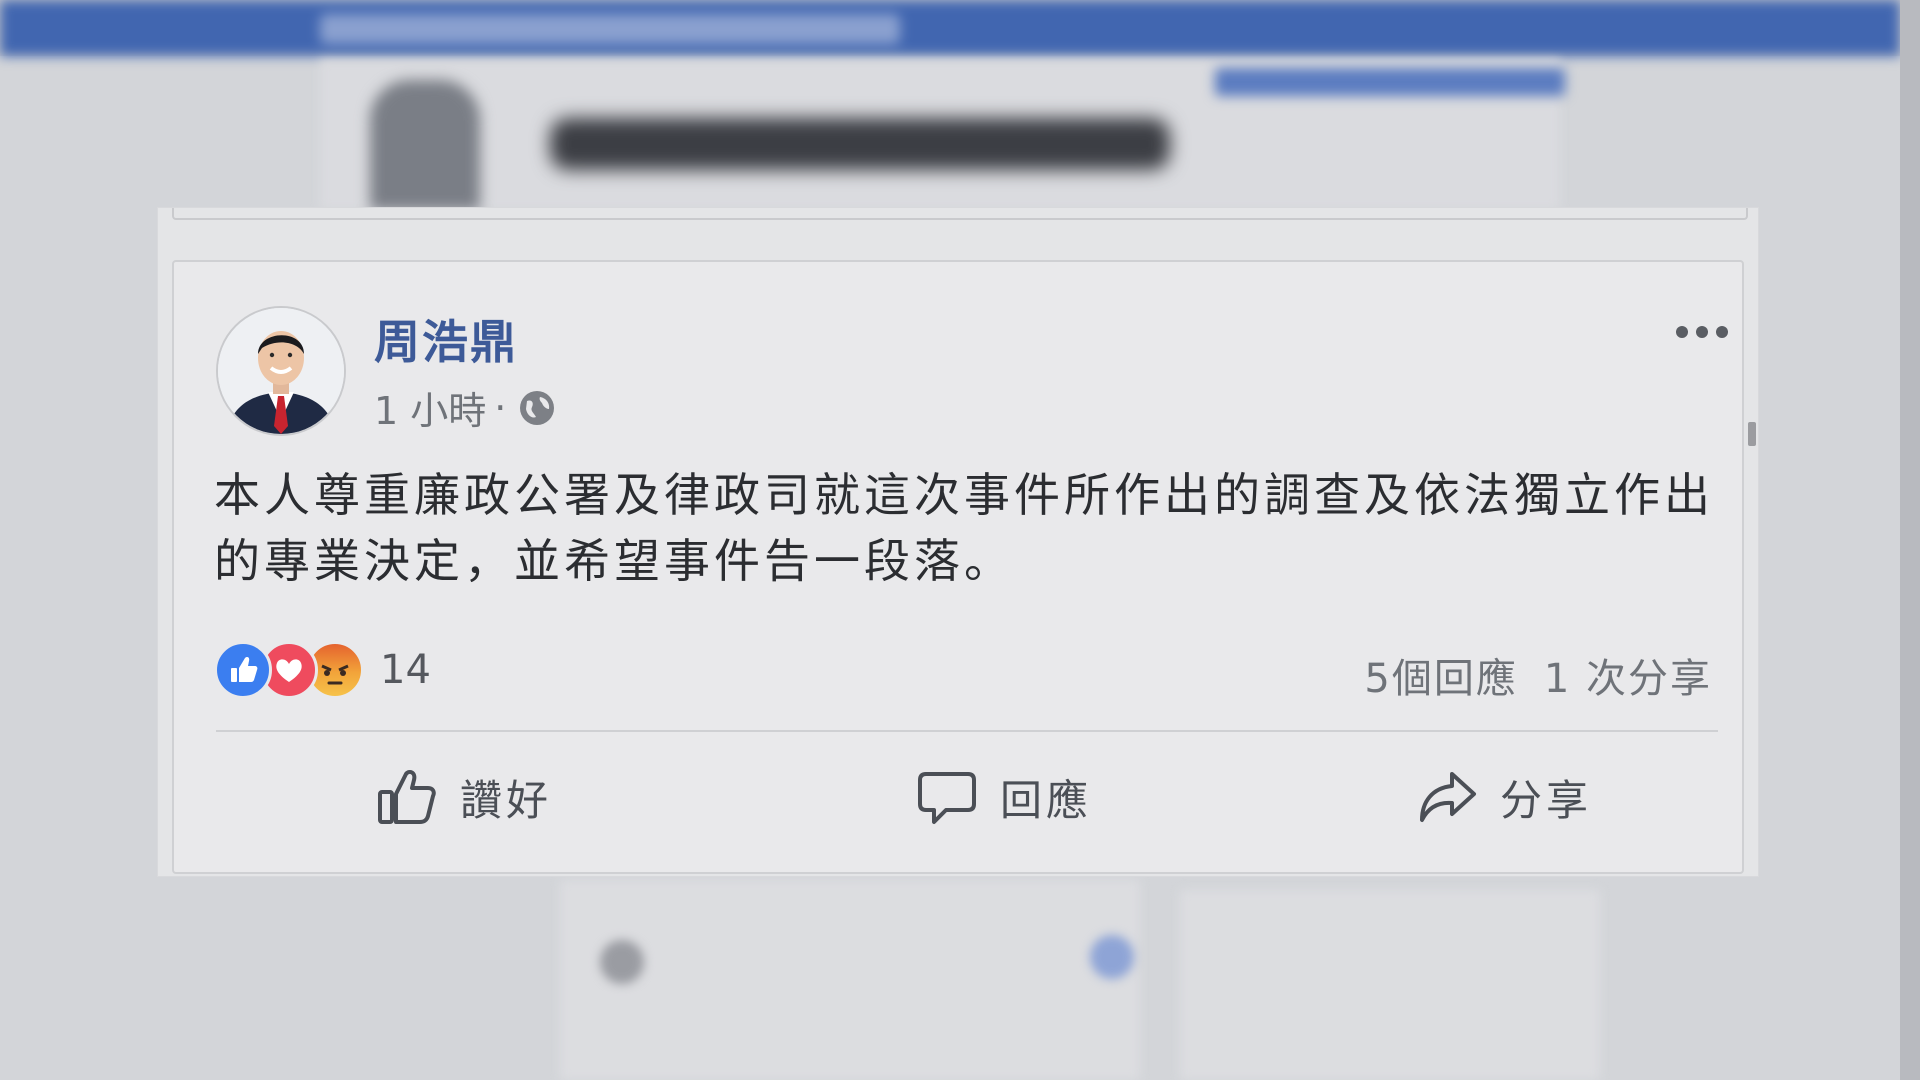 Image resolution: width=1920 pixels, height=1080 pixels. I want to click on background-button, so click(1390, 82).